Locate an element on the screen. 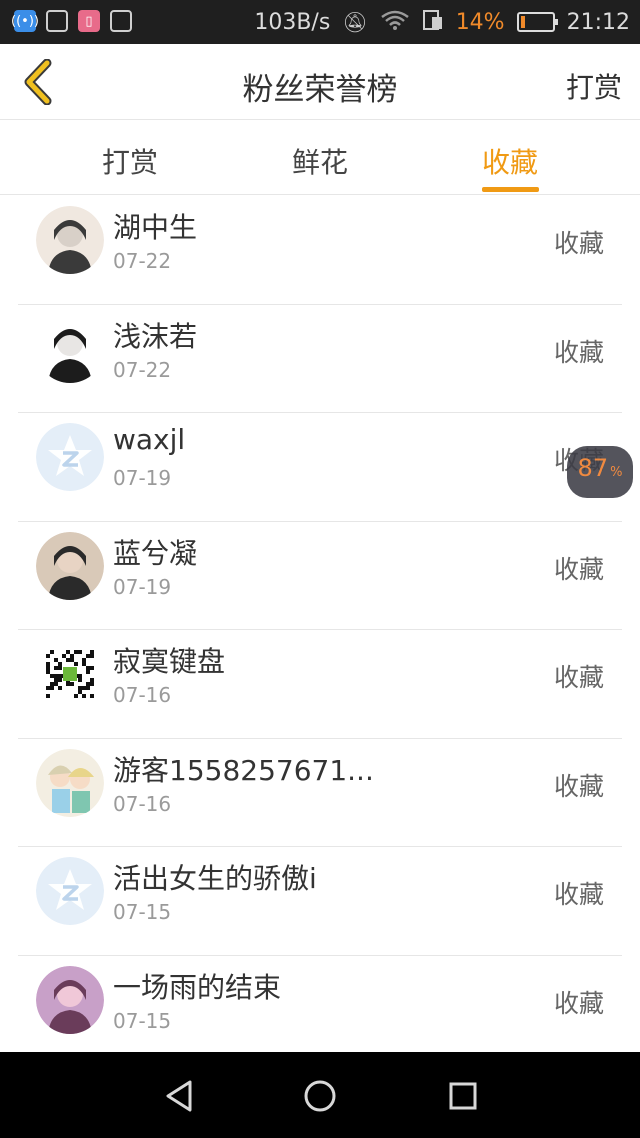  floating-percent-badge: 87 % is located at coordinates (600, 472).